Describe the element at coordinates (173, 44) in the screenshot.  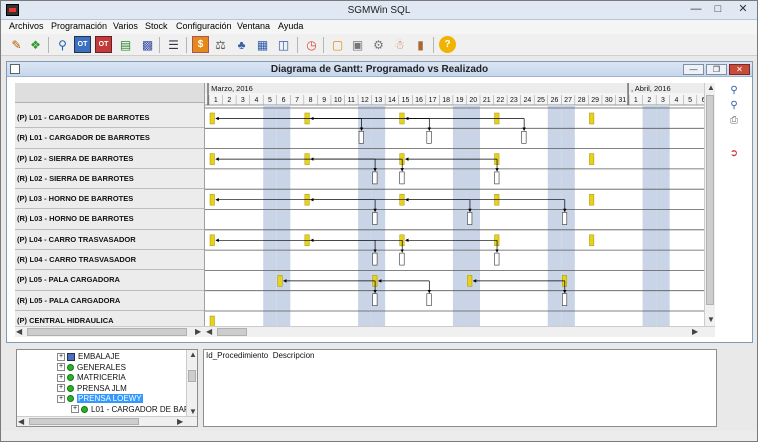
I see `list-lines-icon: ☰` at that location.